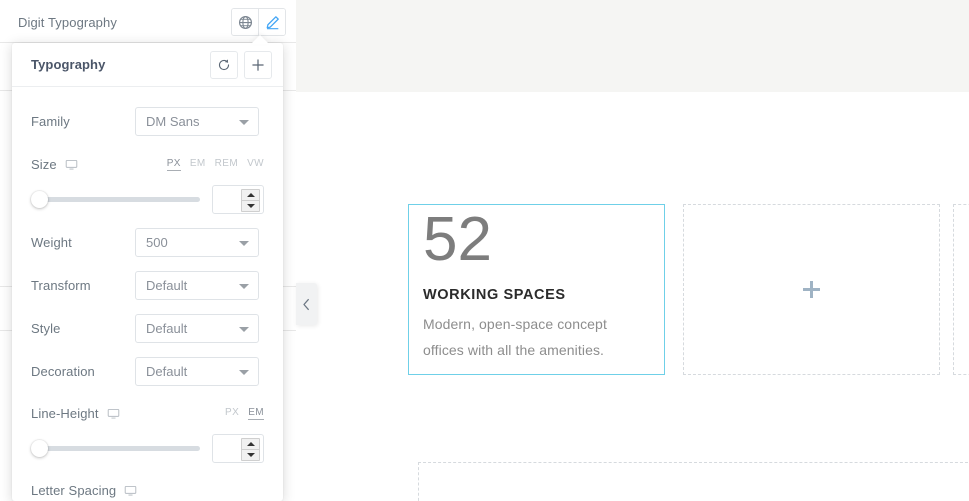  I want to click on line-height-input-field, so click(228, 448).